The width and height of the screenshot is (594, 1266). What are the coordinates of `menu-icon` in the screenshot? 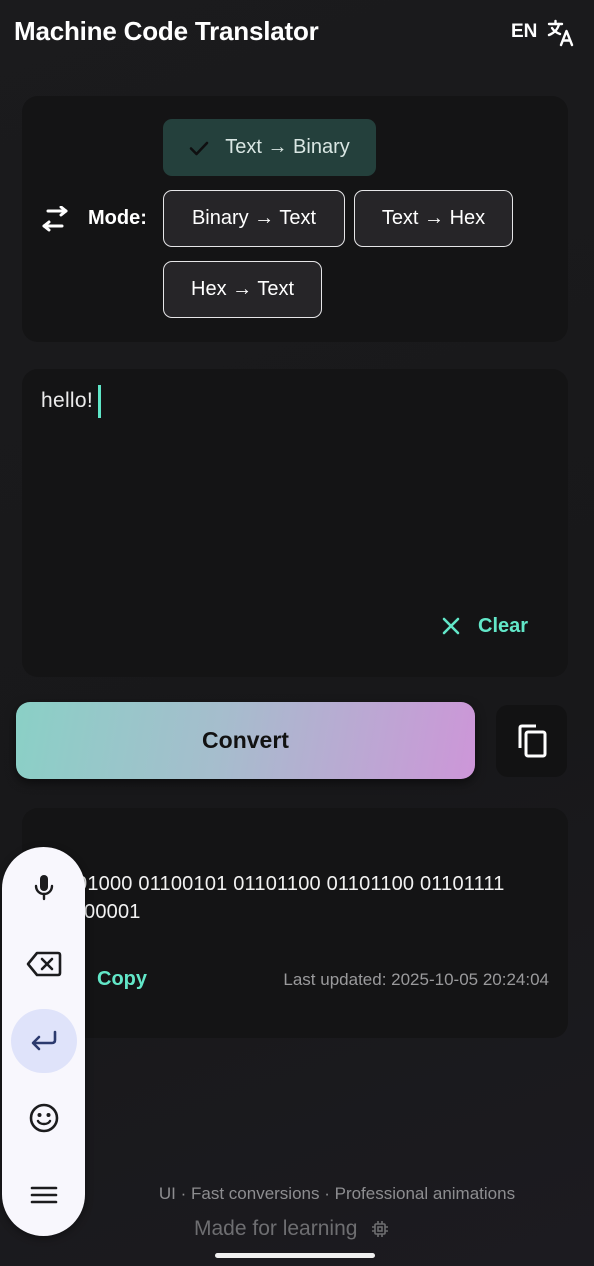 It's located at (44, 1195).